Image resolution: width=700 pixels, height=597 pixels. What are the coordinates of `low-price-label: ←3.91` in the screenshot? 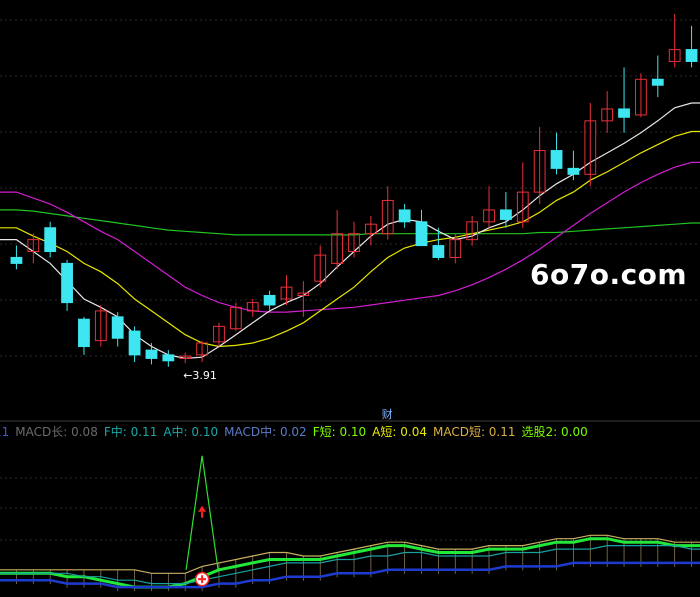 It's located at (200, 375).